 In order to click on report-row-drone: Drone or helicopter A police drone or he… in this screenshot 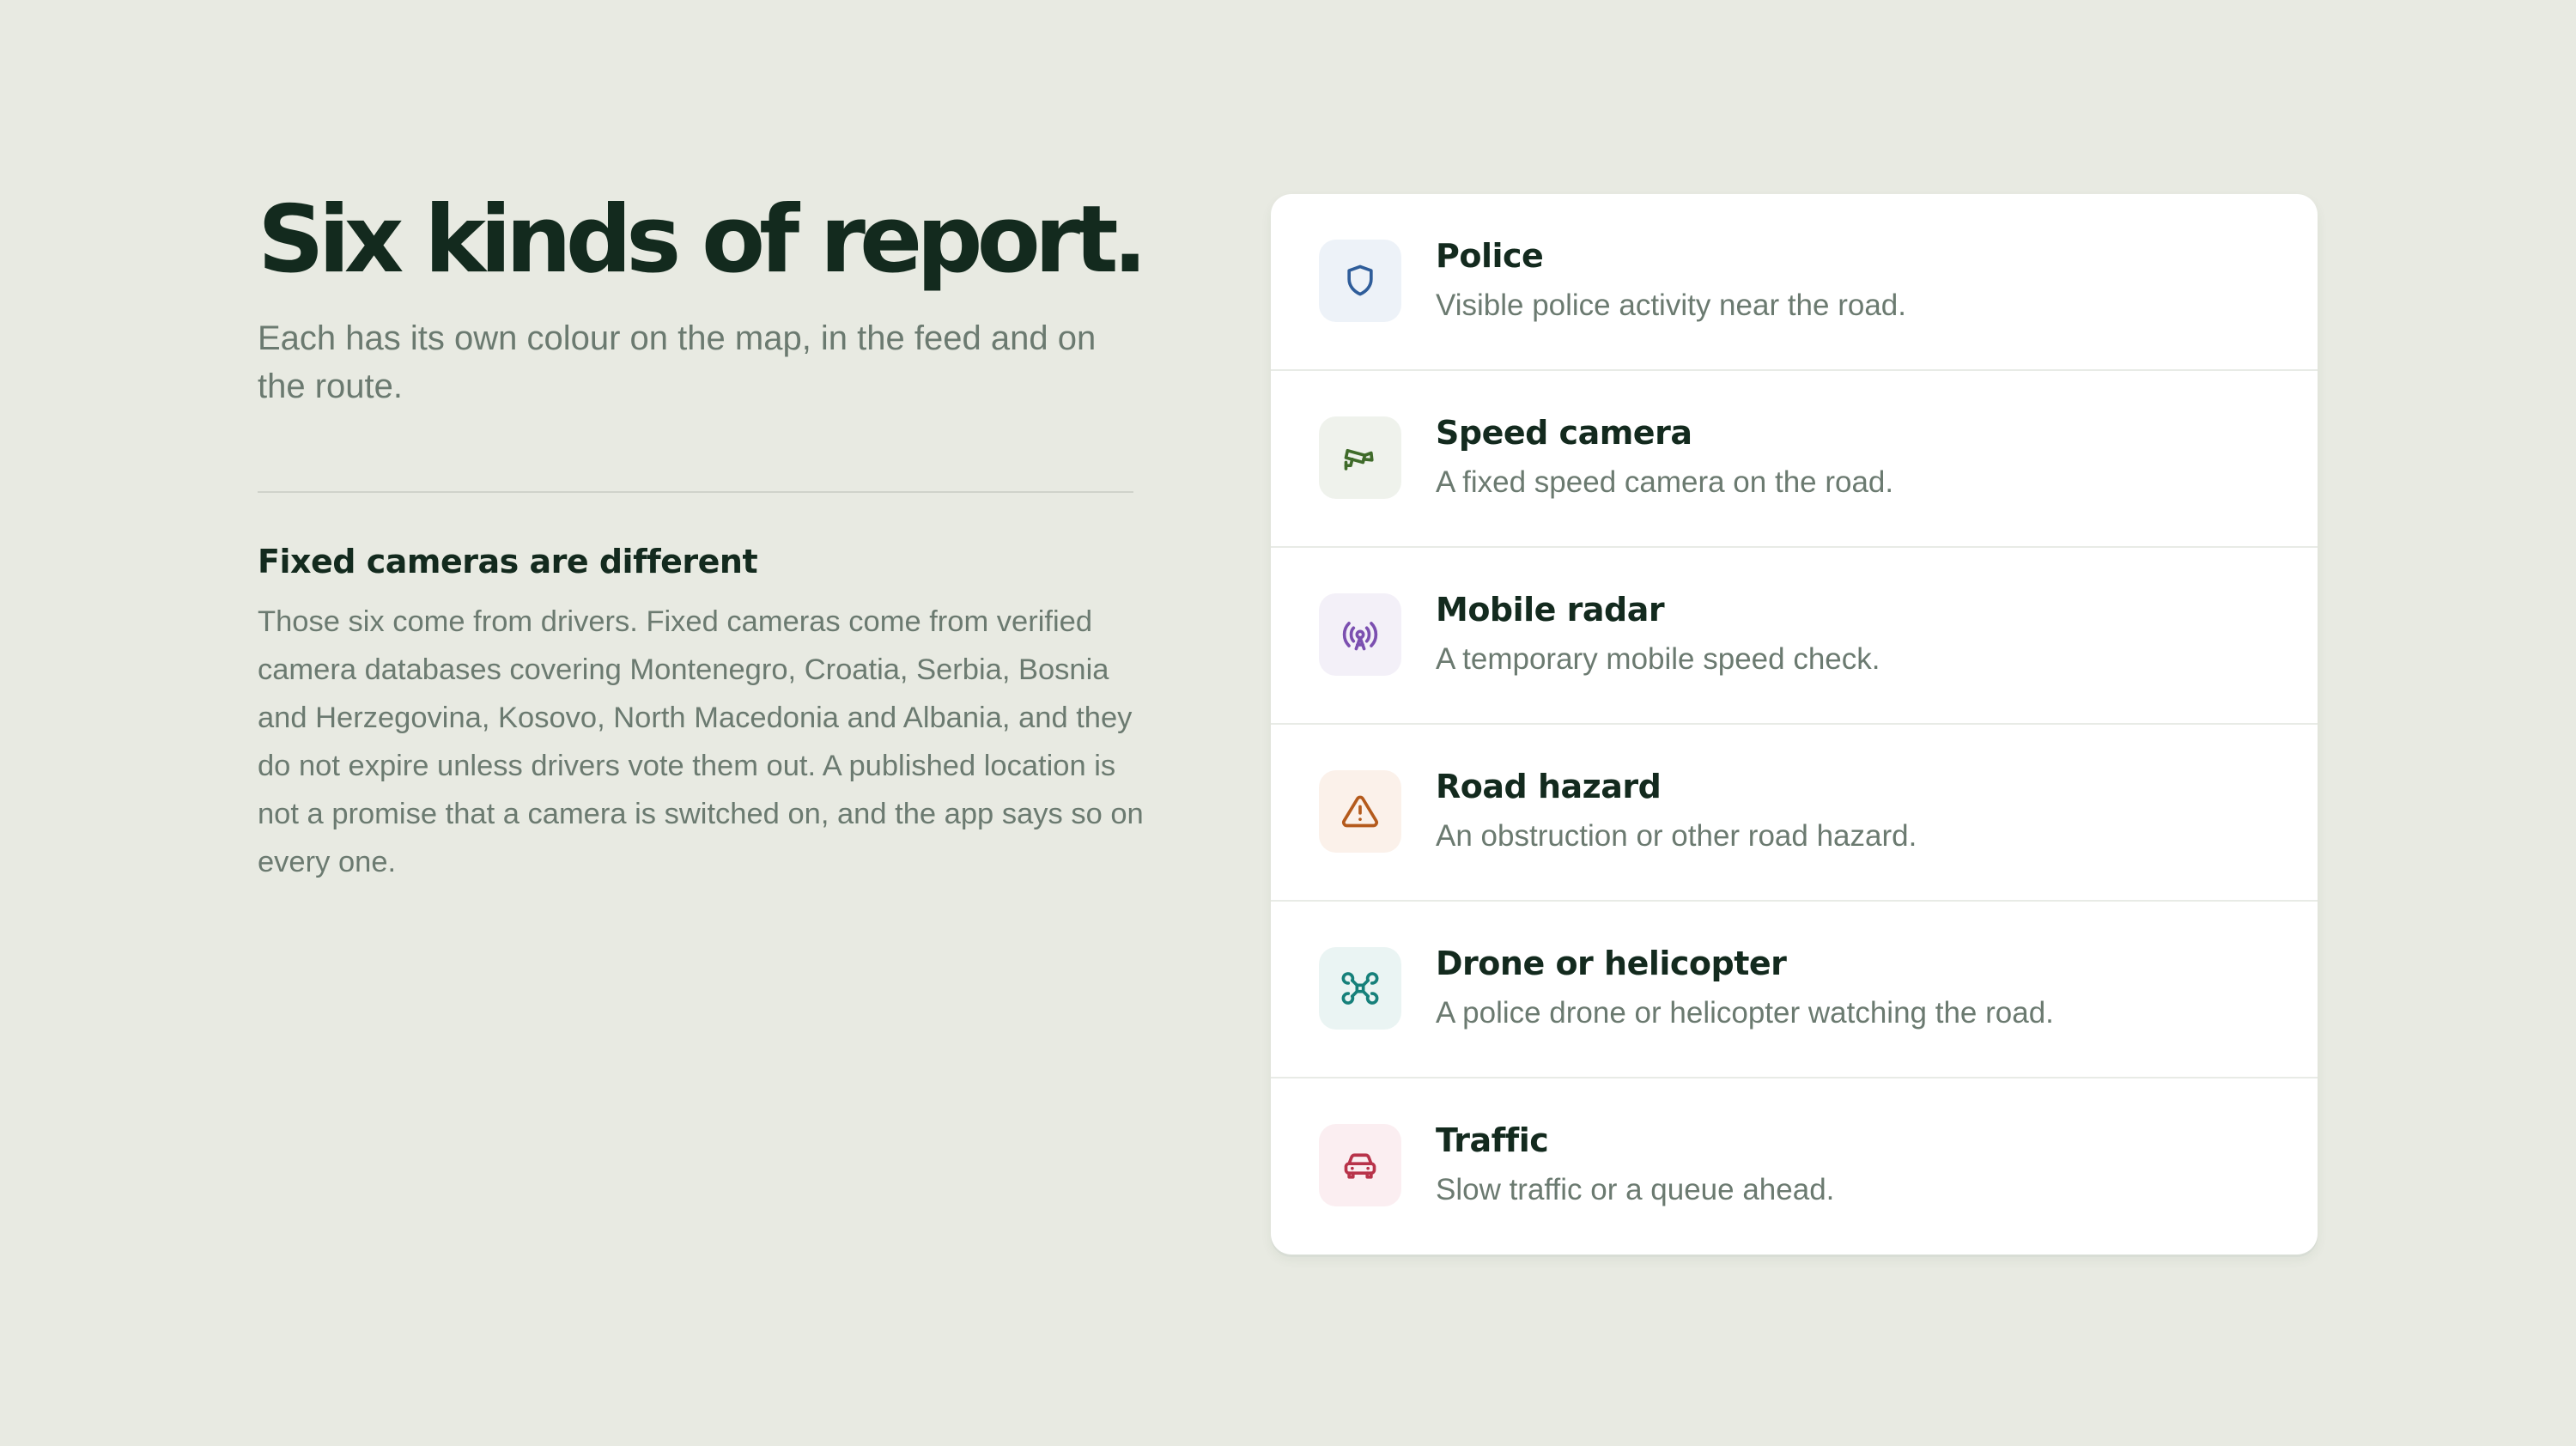, I will do `click(1794, 990)`.